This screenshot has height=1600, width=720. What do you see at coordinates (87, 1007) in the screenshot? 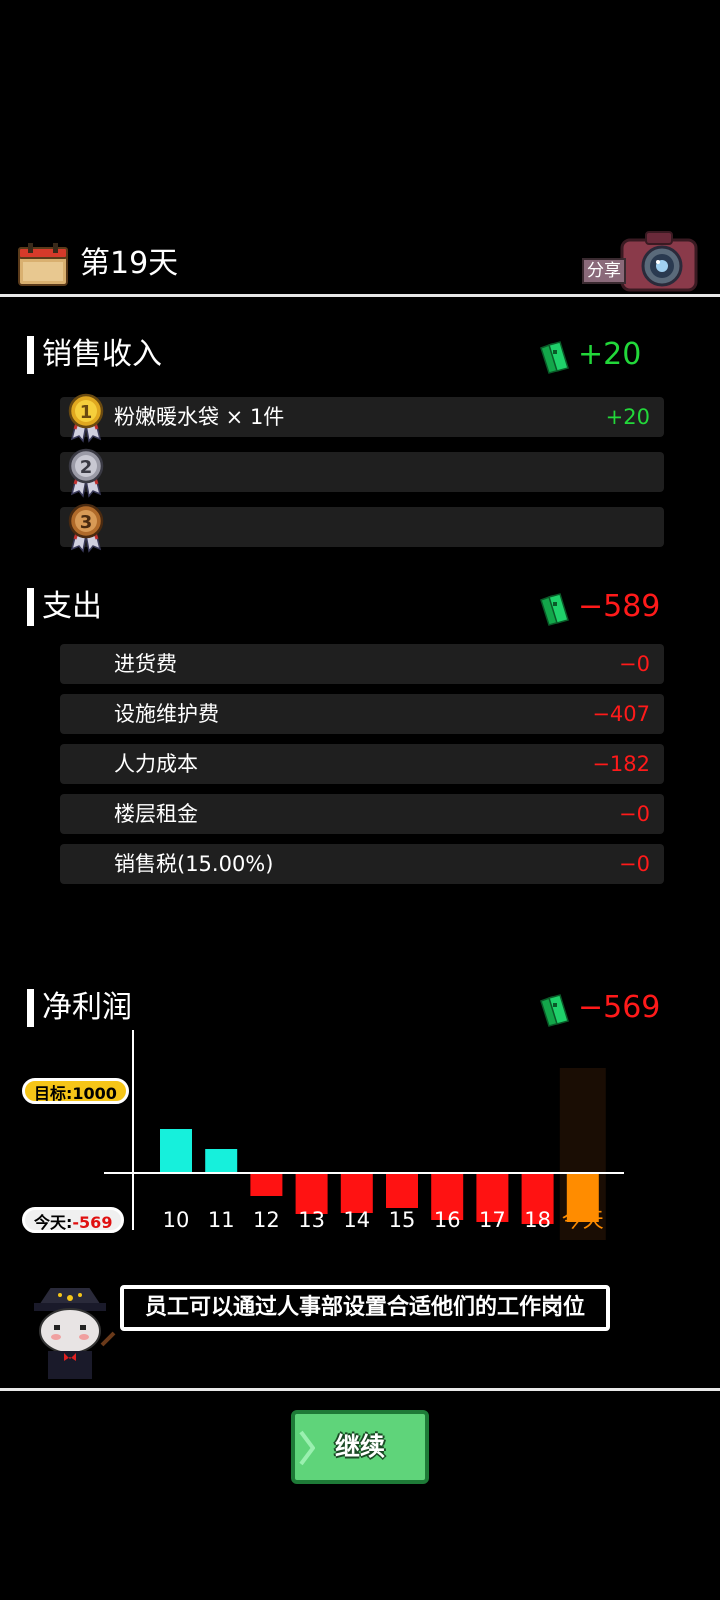
I see `profit-title: 净利润` at bounding box center [87, 1007].